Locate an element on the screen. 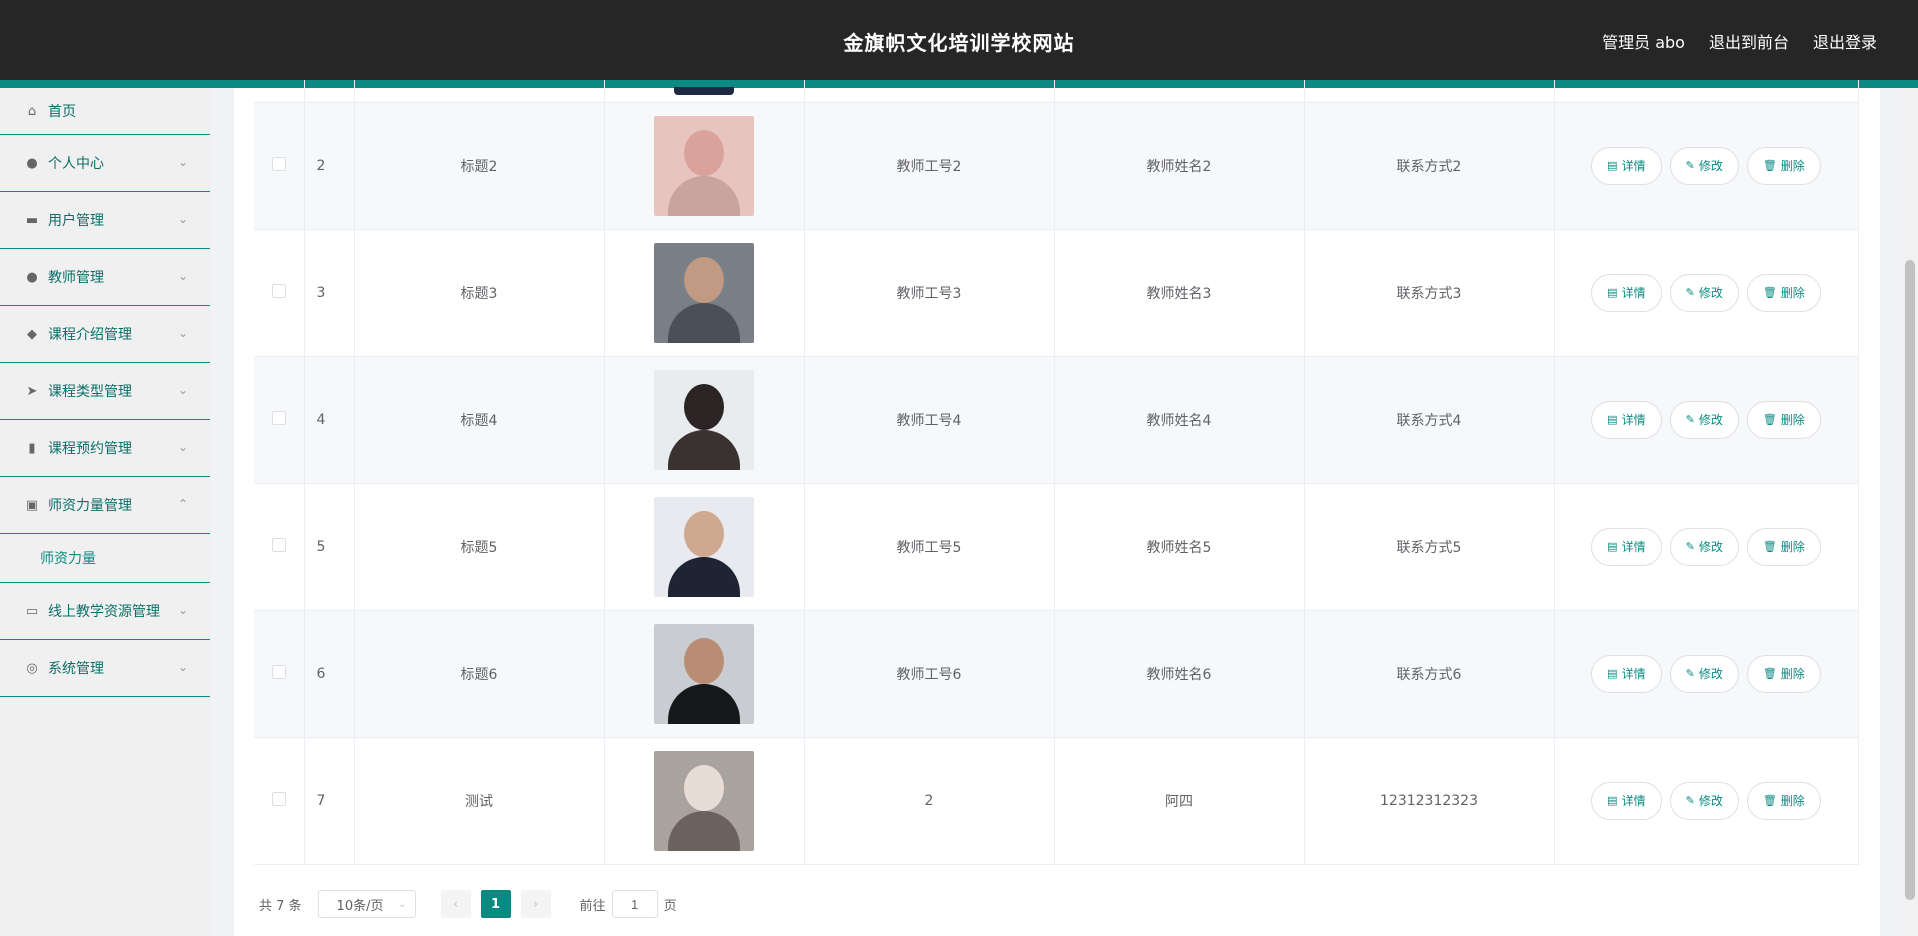 The height and width of the screenshot is (936, 1918). table-row: 2 标题2 教师工号2 教师姓名2 联系方式2 ▤ 详情 ✎ 修改 🗑 删除 is located at coordinates (1056, 166).